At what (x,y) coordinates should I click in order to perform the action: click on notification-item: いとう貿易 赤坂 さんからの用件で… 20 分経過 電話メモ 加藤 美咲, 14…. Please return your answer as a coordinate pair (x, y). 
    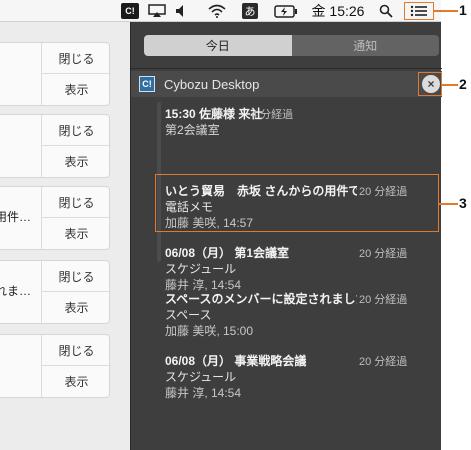
    Looking at the image, I should click on (302, 210).